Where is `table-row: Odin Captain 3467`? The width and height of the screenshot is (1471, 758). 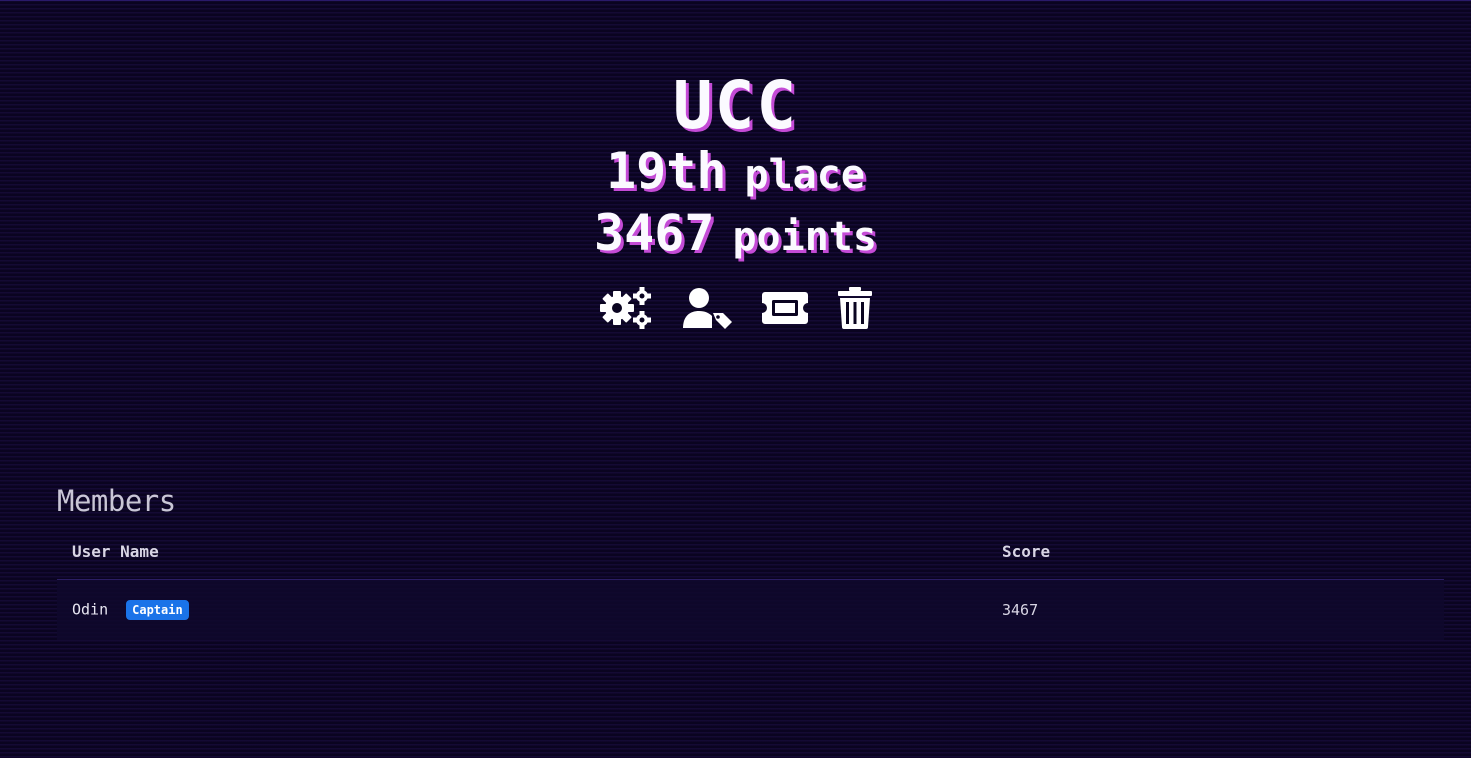 table-row: Odin Captain 3467 is located at coordinates (750, 609).